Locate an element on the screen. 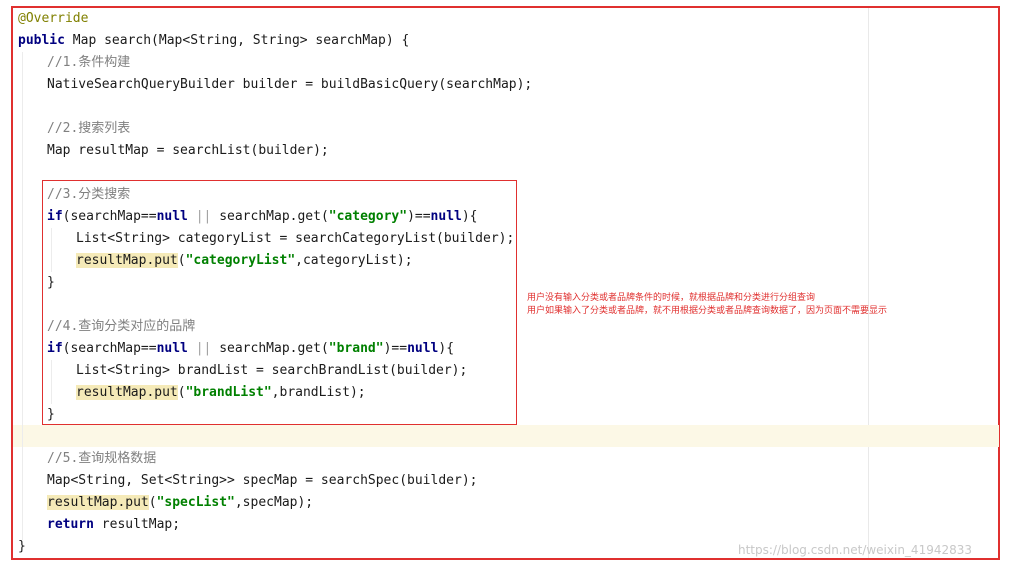 The image size is (1019, 569). code-line: resultMap.put("specList",specMap); is located at coordinates (275, 503).